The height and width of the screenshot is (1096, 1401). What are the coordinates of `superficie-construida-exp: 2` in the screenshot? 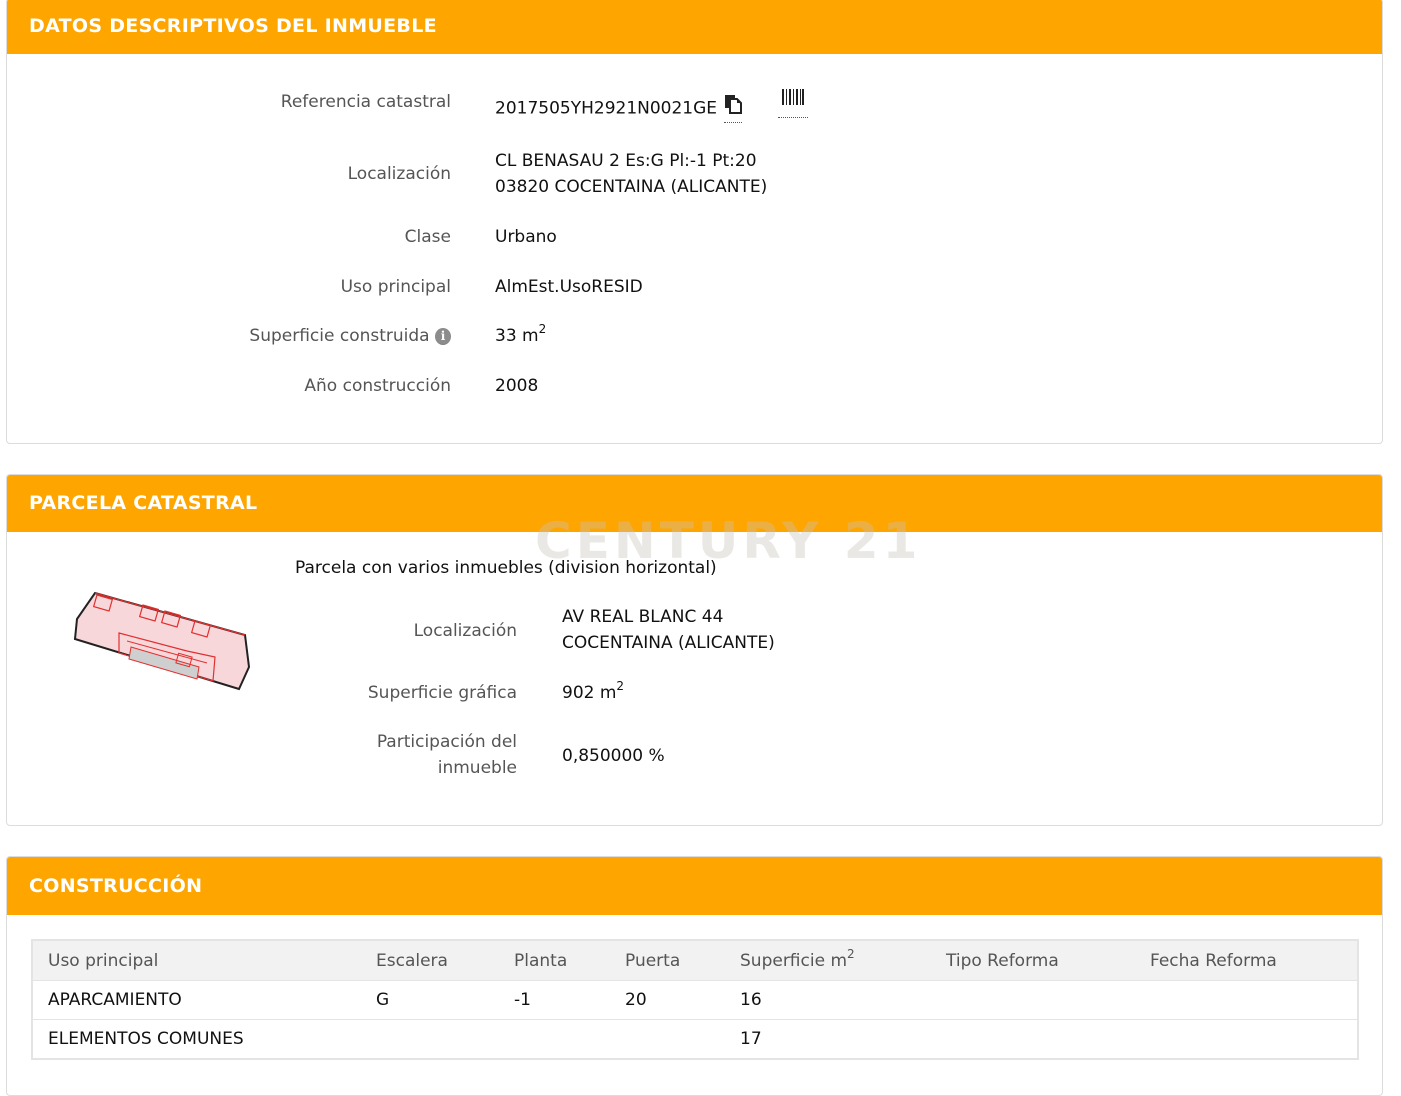 It's located at (542, 329).